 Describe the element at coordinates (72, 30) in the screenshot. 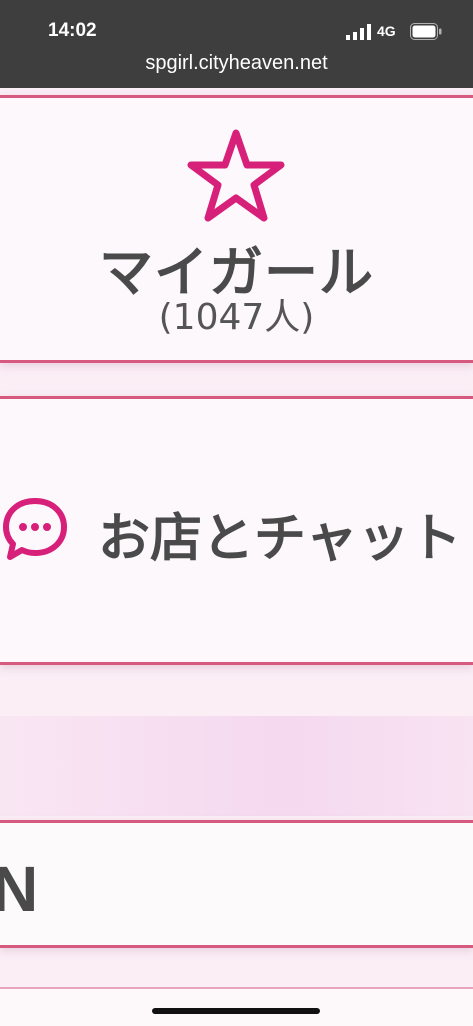

I see `status-time: 14:02` at that location.